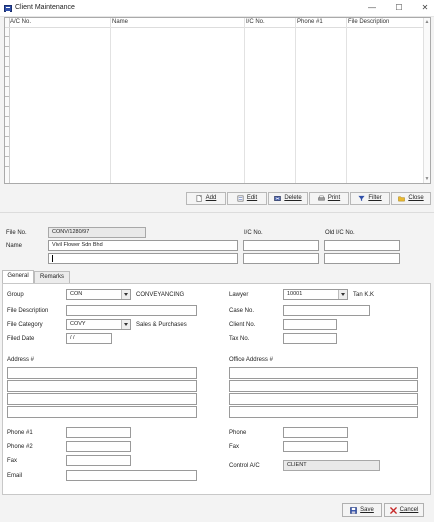 Image resolution: width=434 pixels, height=522 pixels. Describe the element at coordinates (368, 22) in the screenshot. I see `column-header-file-description: File Description` at that location.